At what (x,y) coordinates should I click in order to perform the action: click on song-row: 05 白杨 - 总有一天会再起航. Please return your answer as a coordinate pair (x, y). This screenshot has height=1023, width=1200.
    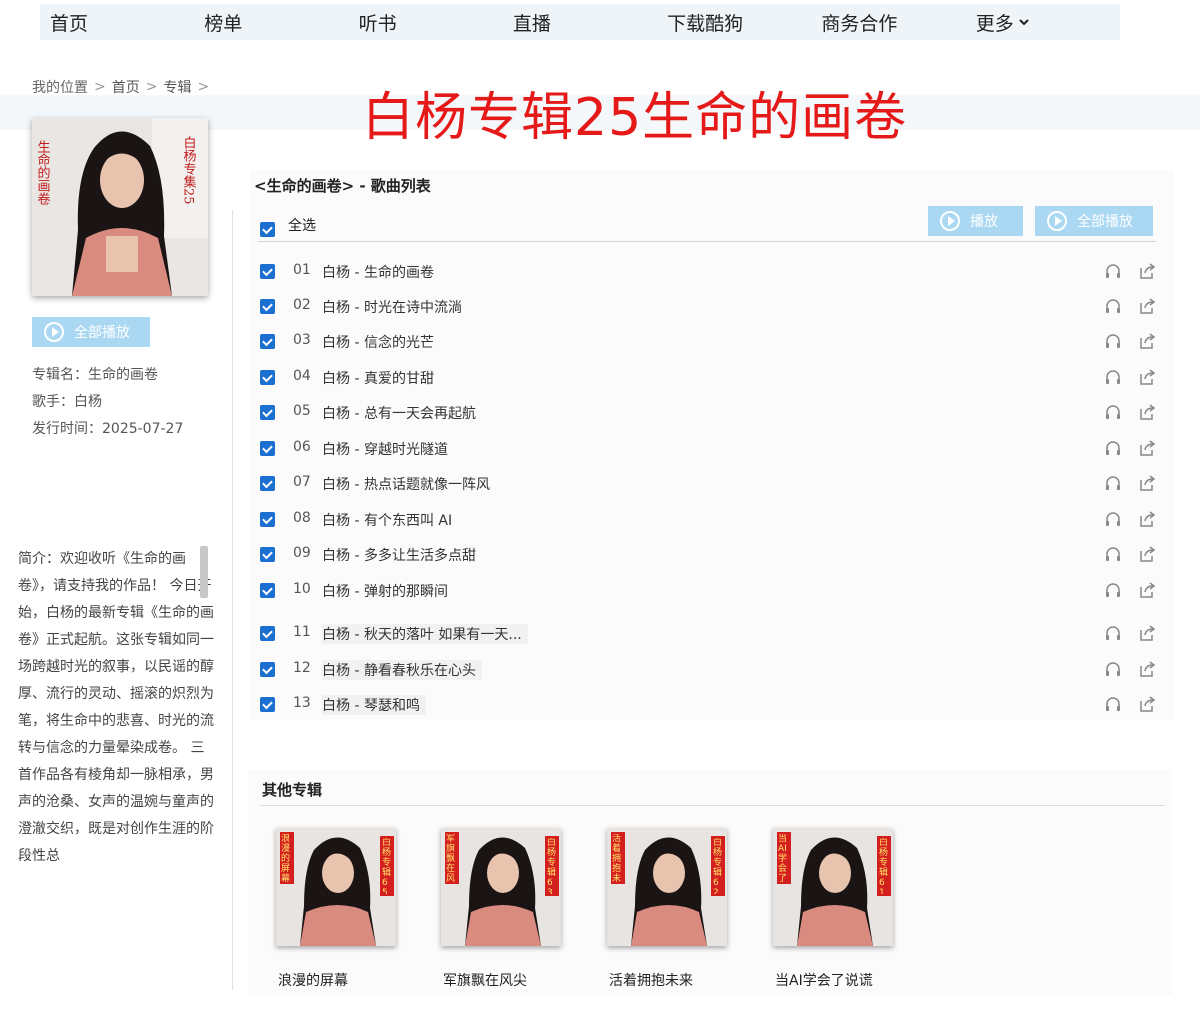
    Looking at the image, I should click on (707, 414).